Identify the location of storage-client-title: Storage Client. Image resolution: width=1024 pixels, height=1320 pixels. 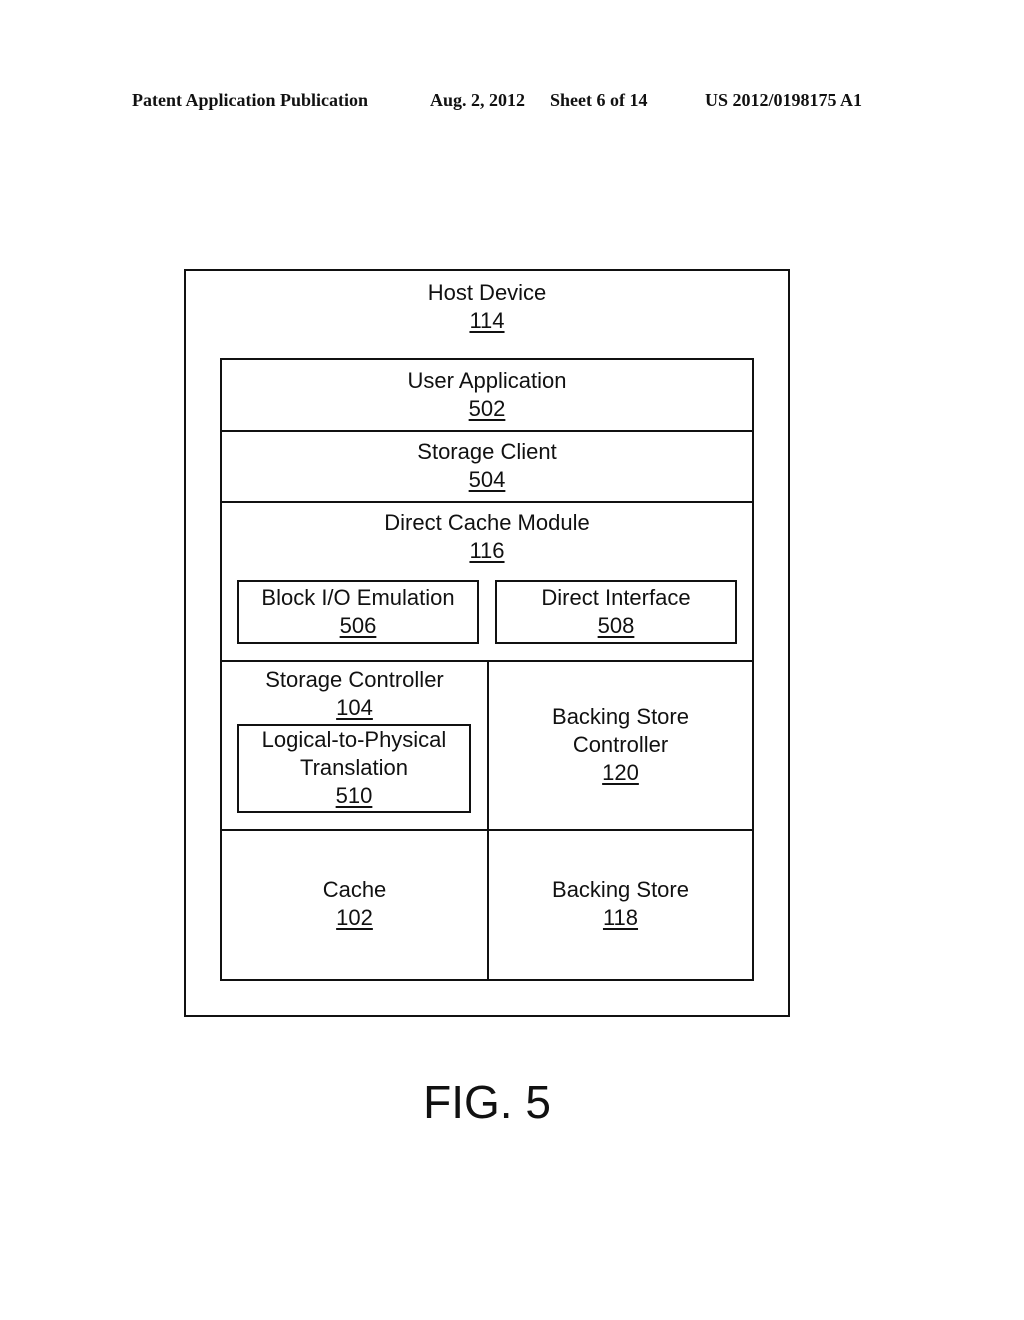
(487, 451).